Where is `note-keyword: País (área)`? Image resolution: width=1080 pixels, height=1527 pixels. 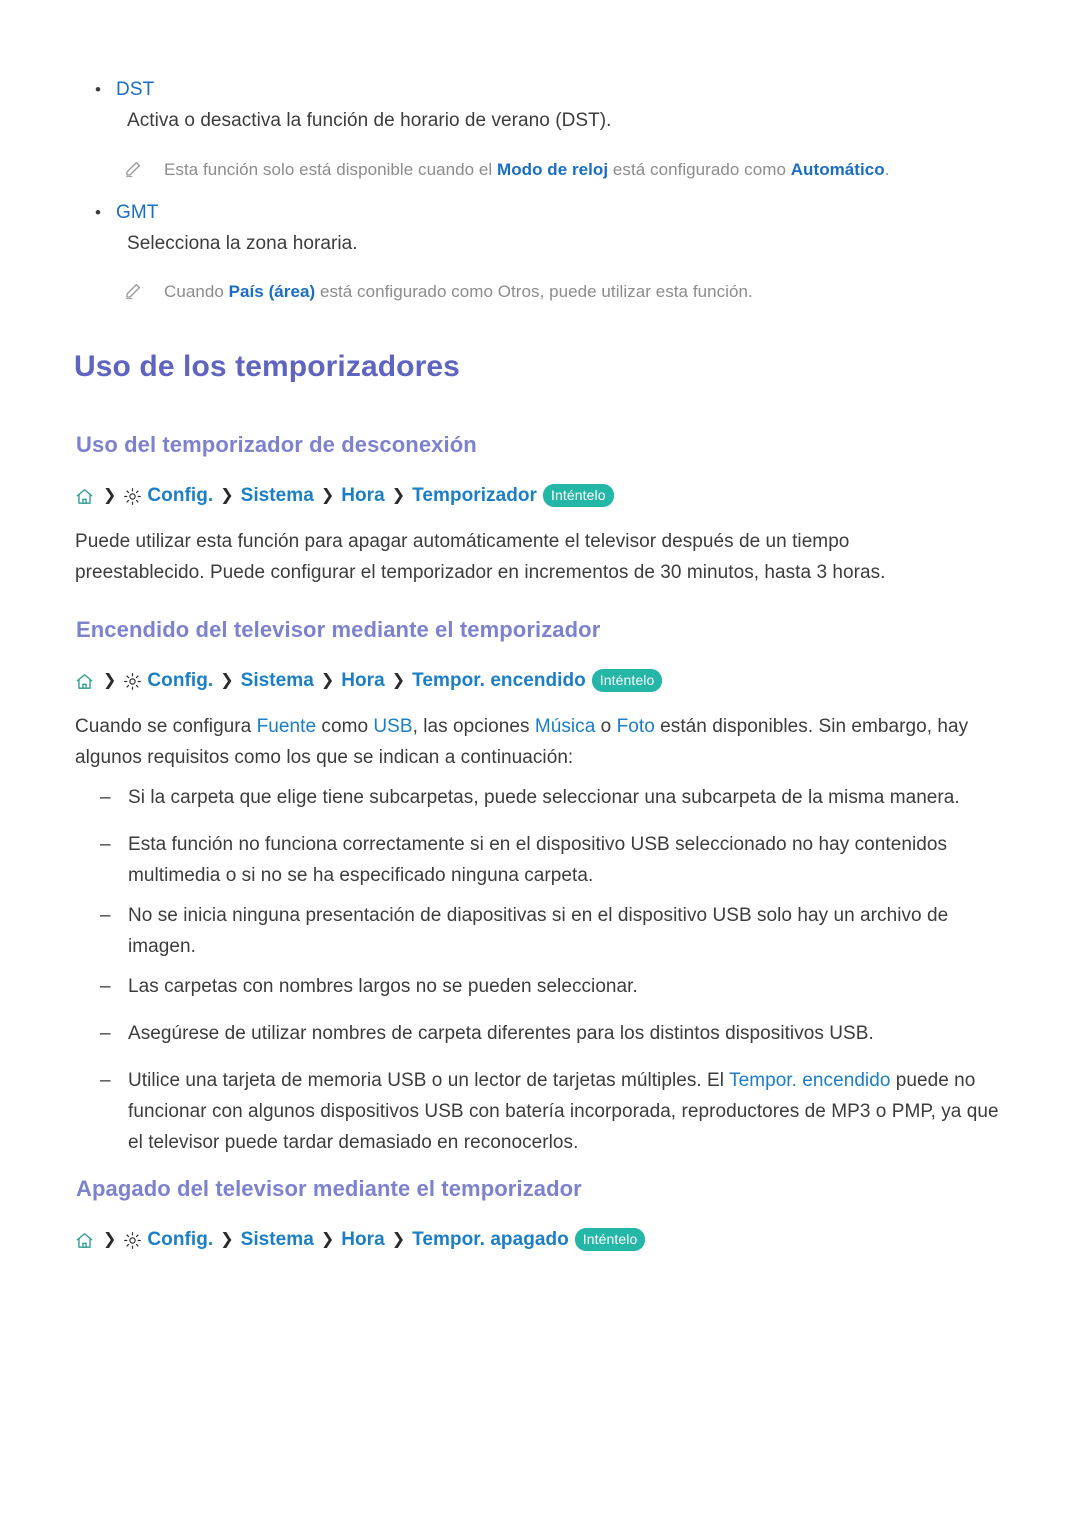
note-keyword: País (área) is located at coordinates (272, 291).